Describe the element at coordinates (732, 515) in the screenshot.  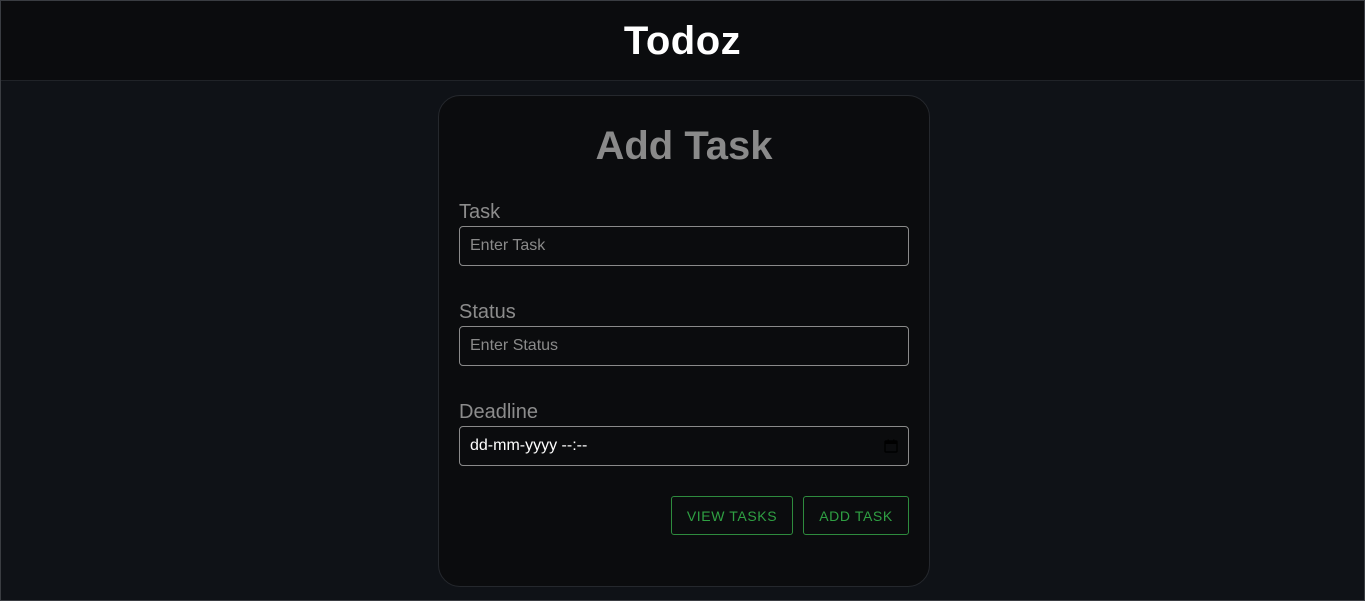
I see `view-tasks-button: VIEW TASKS` at that location.